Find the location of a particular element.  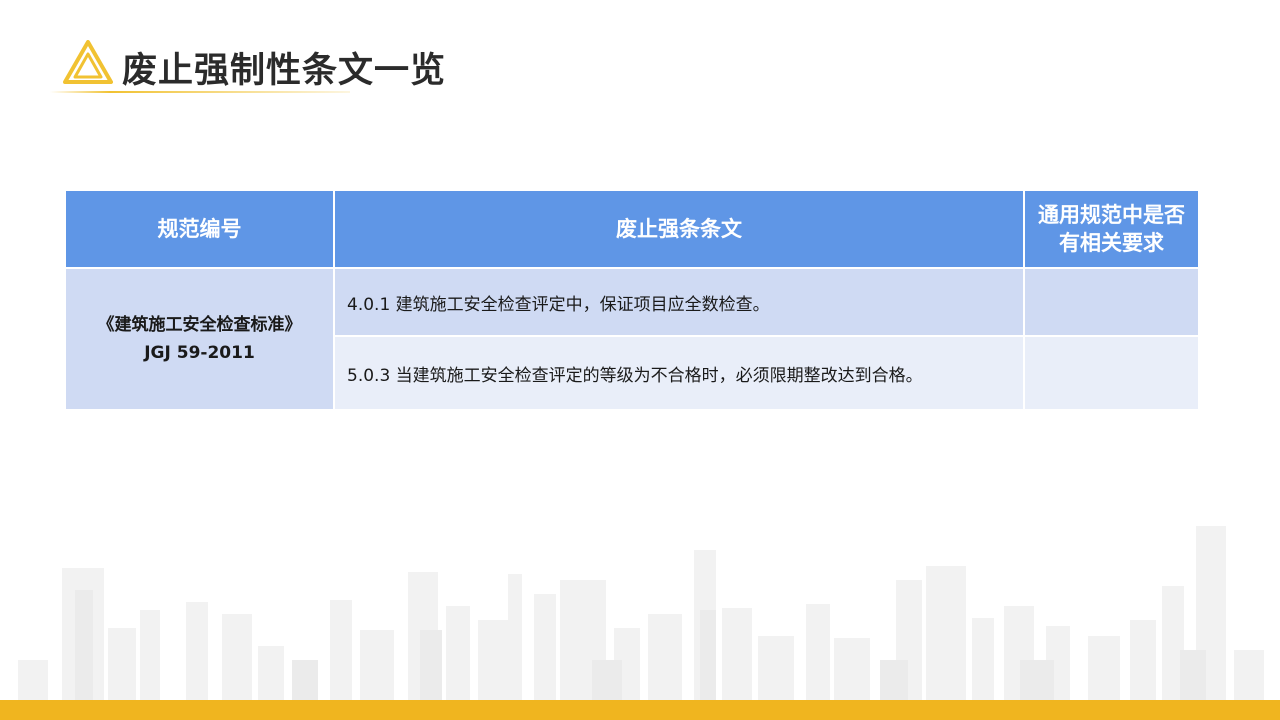

clause-cell: 4.0.1 建筑施工安全检查评定中，保证项目应全数检查。 is located at coordinates (679, 302).